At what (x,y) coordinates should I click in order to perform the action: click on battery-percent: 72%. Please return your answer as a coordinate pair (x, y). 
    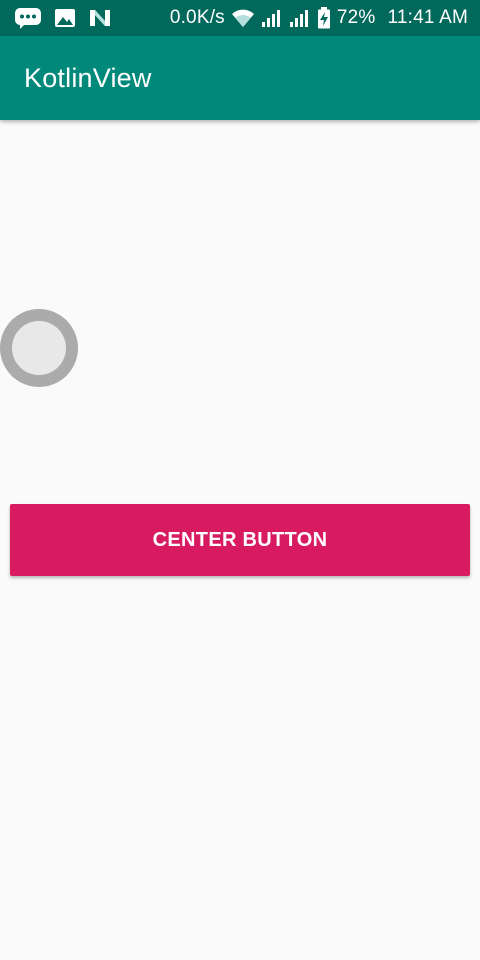
    Looking at the image, I should click on (356, 17).